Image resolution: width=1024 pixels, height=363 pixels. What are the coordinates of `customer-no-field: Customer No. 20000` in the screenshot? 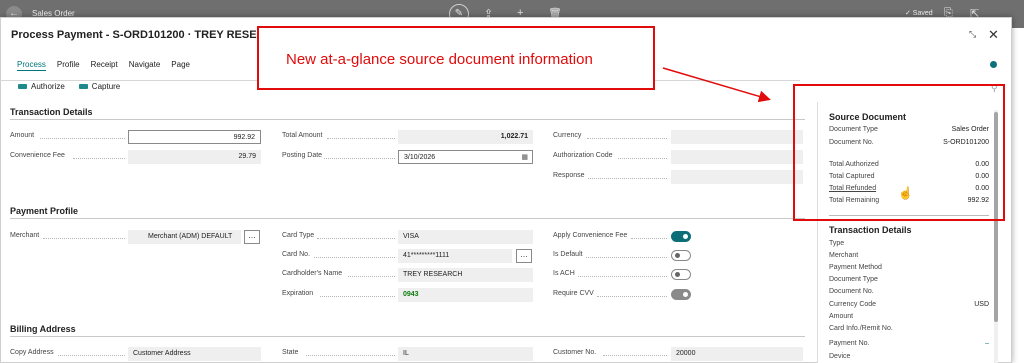 It's located at (678, 354).